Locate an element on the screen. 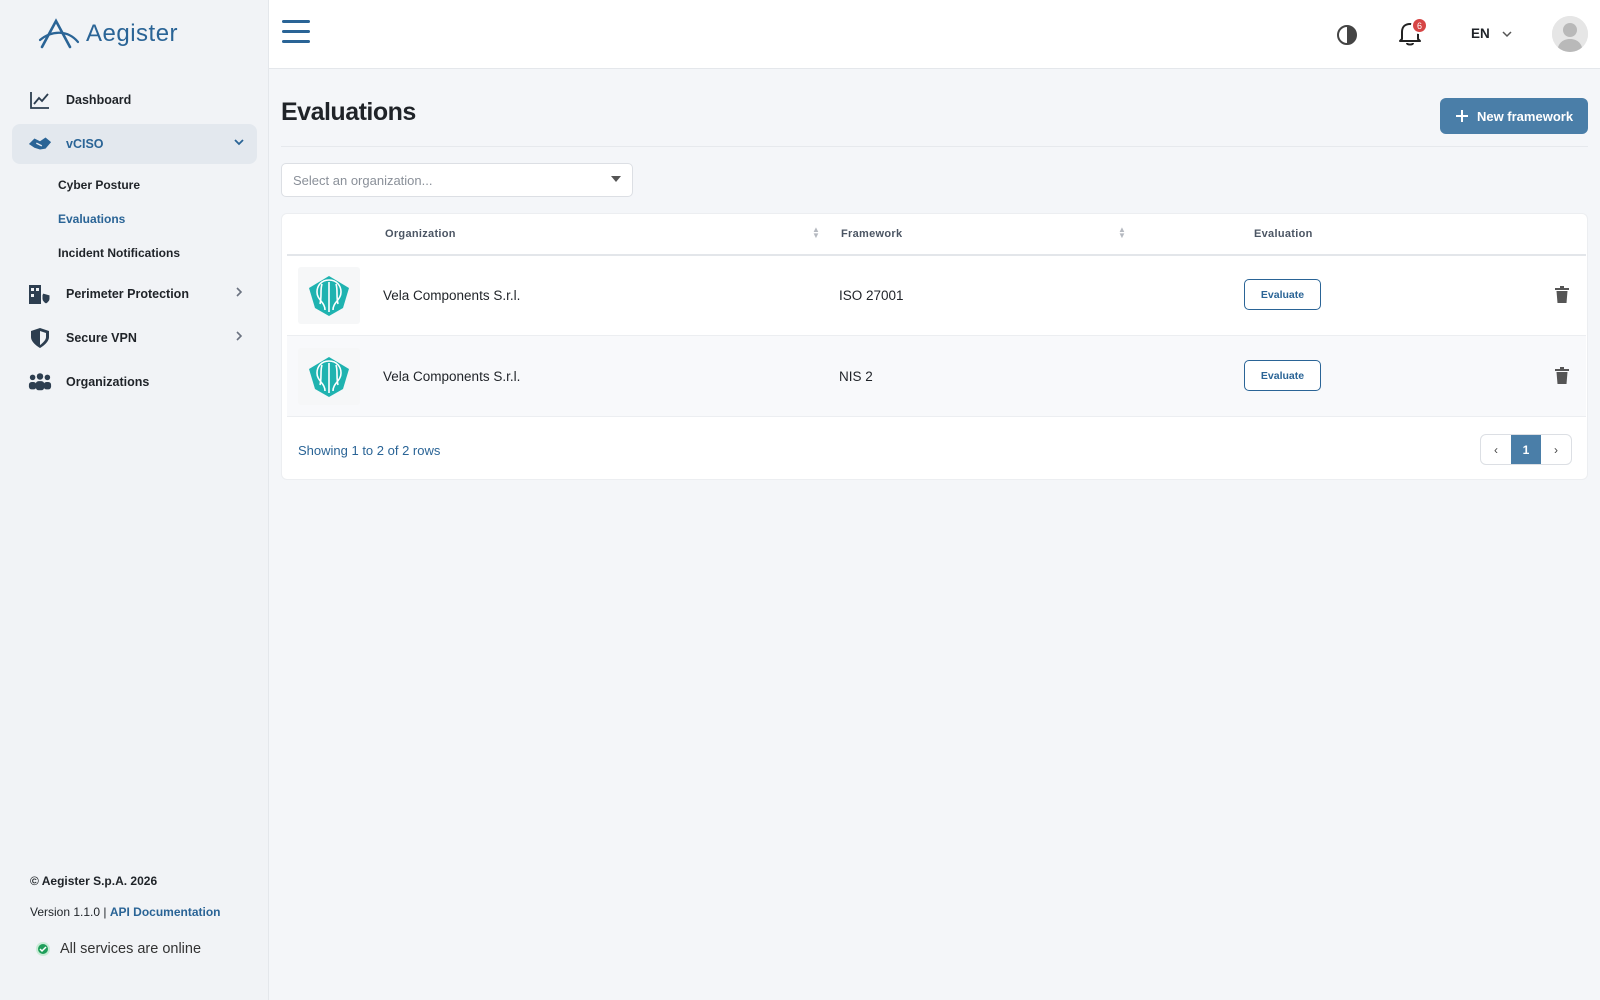 This screenshot has height=1000, width=1600. sidebar-subitem-evaluations: Evaluations is located at coordinates (157, 219).